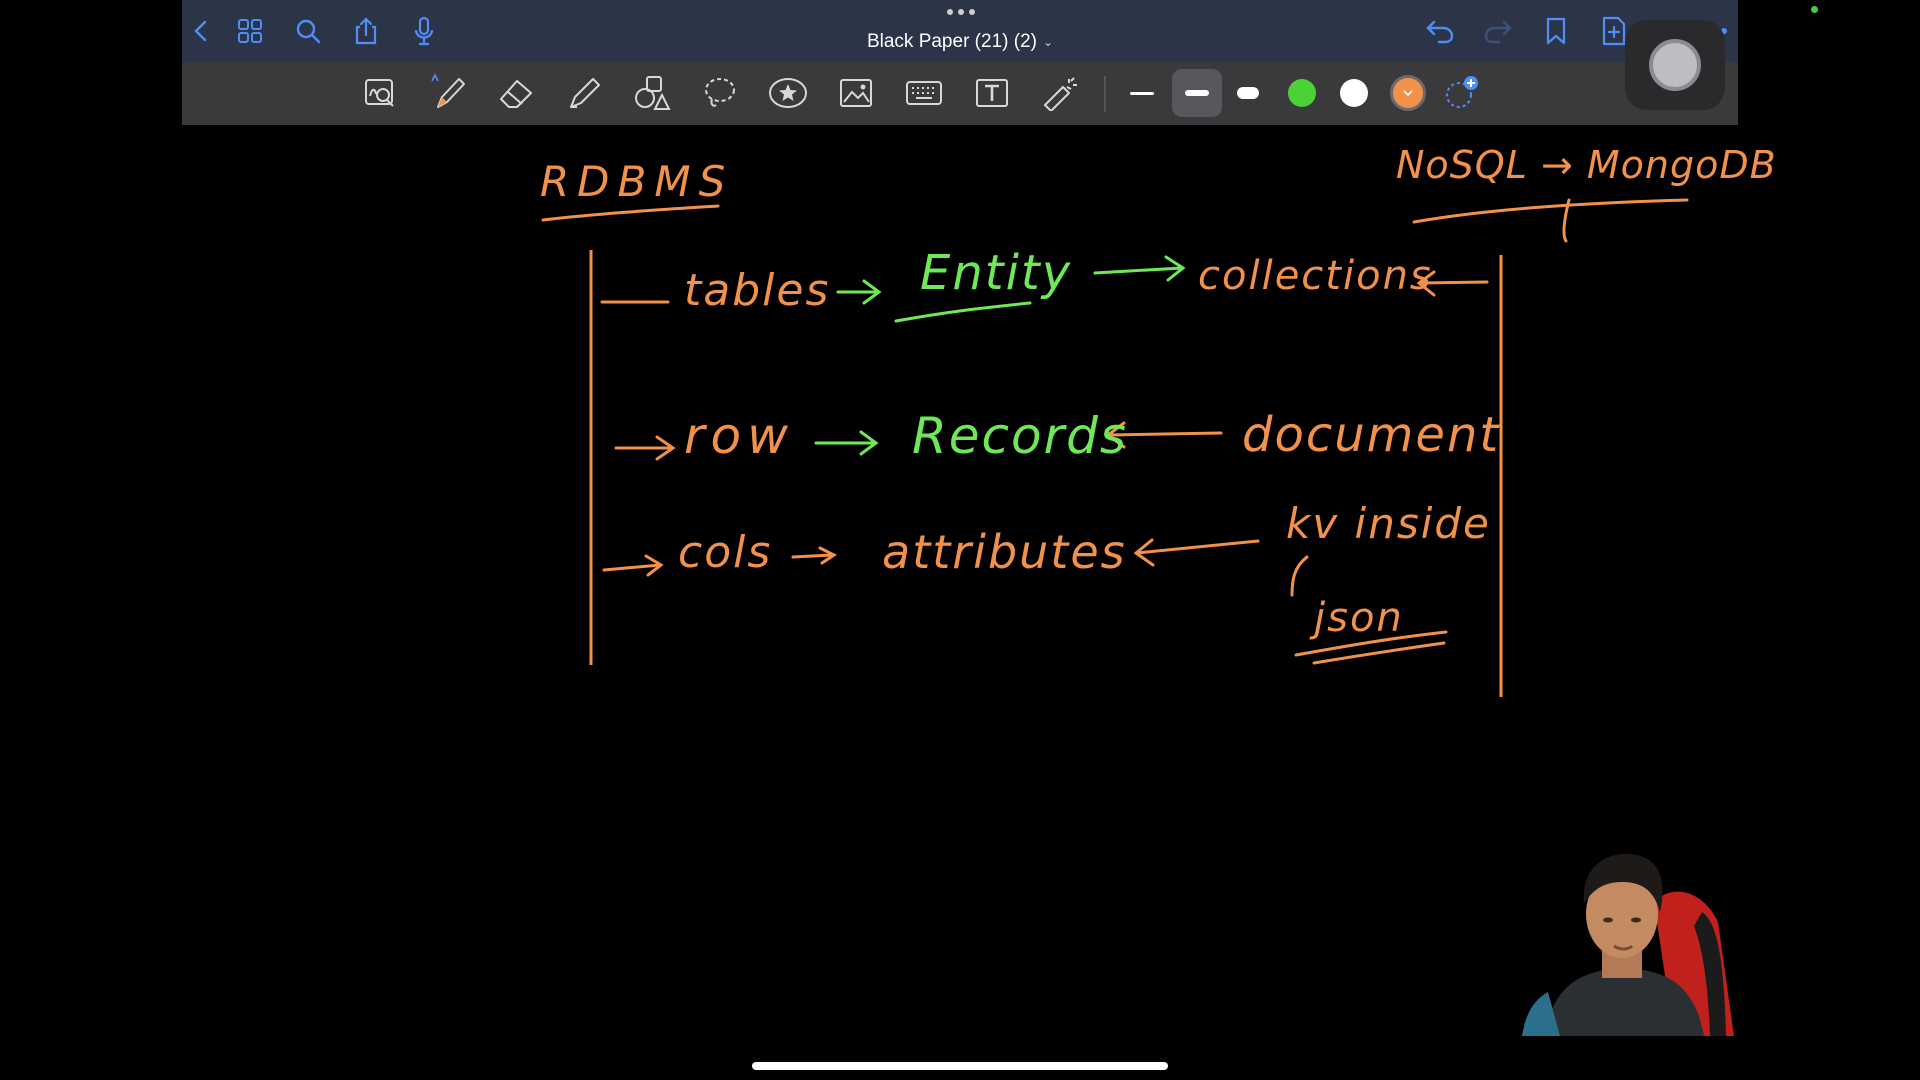  Describe the element at coordinates (961, 12) in the screenshot. I see `window-grabber-dots-icon` at that location.